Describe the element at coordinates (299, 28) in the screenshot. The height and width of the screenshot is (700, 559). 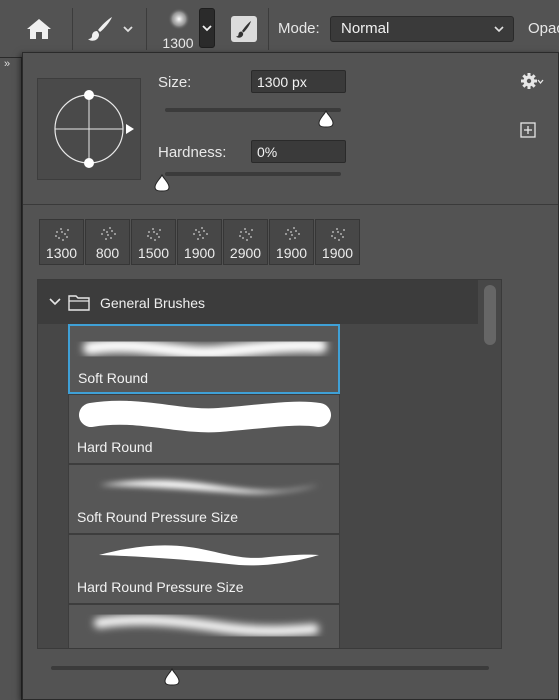
I see `mode-label: Mode:` at that location.